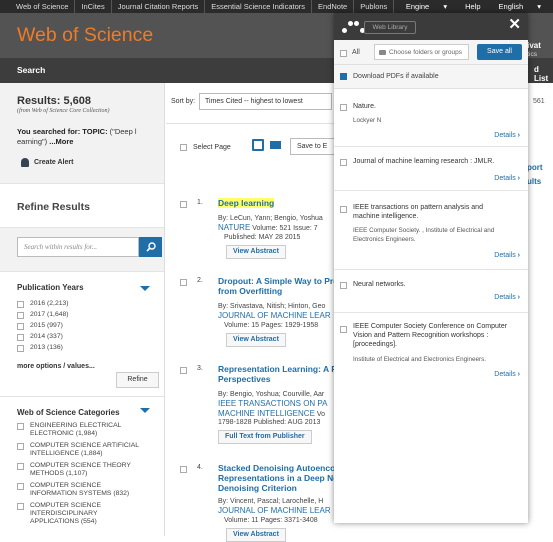 The width and height of the screenshot is (553, 542). What do you see at coordinates (382, 52) in the screenshot?
I see `folder-icon` at bounding box center [382, 52].